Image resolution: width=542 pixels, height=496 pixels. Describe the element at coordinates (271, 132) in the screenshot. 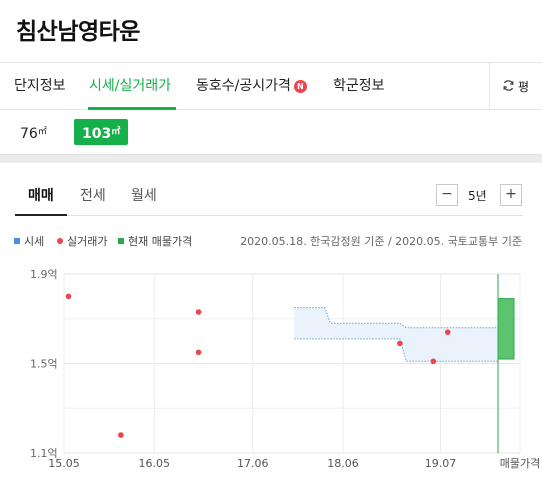

I see `area-selector: 76㎡ 103㎡` at that location.